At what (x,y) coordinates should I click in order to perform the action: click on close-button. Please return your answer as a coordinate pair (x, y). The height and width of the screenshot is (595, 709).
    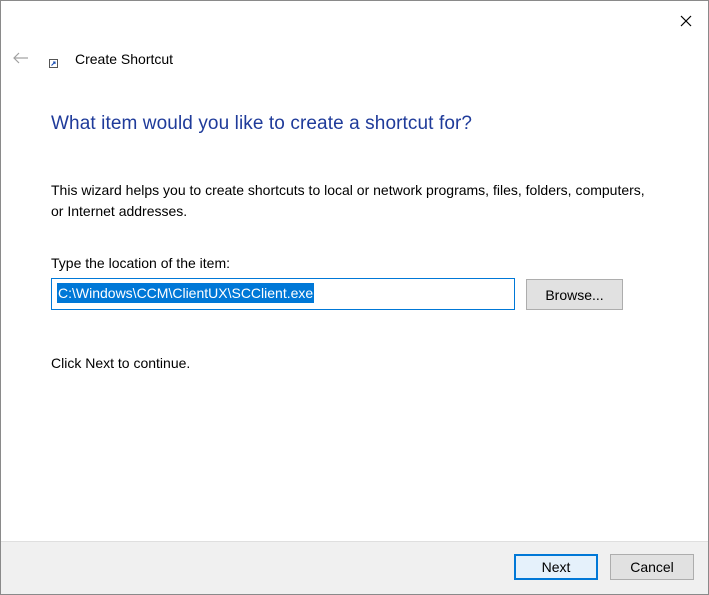
    Looking at the image, I should click on (686, 21).